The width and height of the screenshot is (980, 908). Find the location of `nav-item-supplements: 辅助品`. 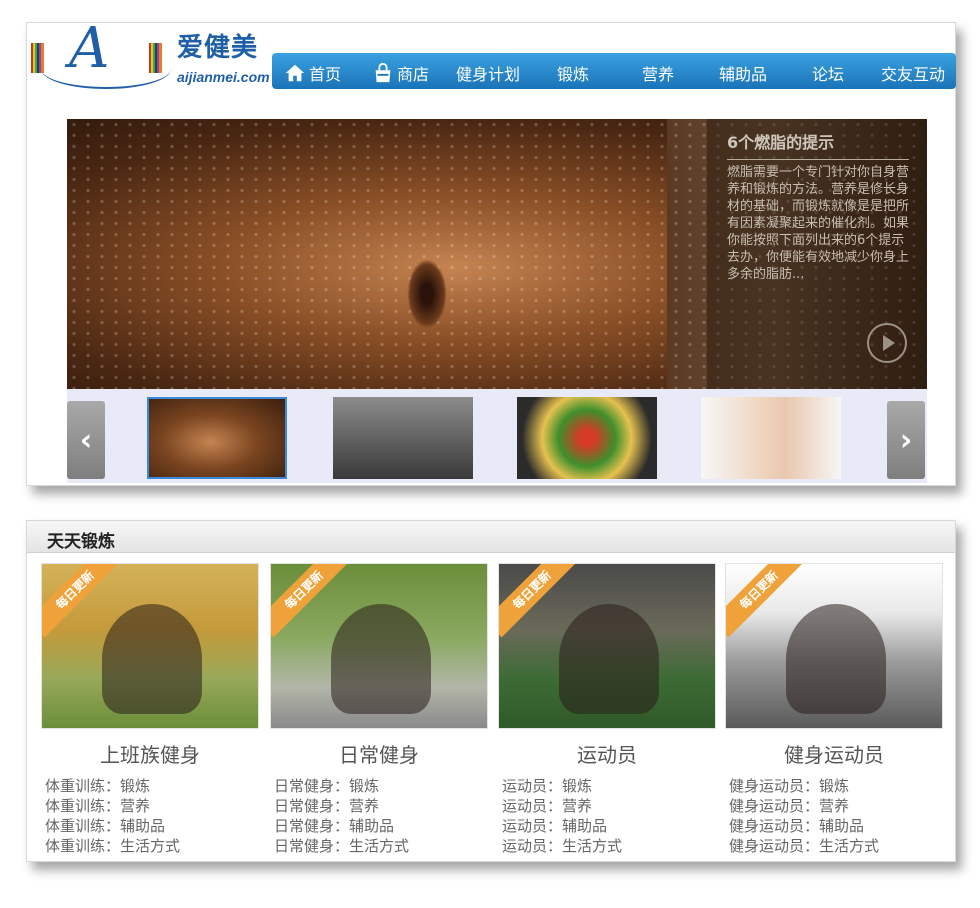

nav-item-supplements: 辅助品 is located at coordinates (743, 73).